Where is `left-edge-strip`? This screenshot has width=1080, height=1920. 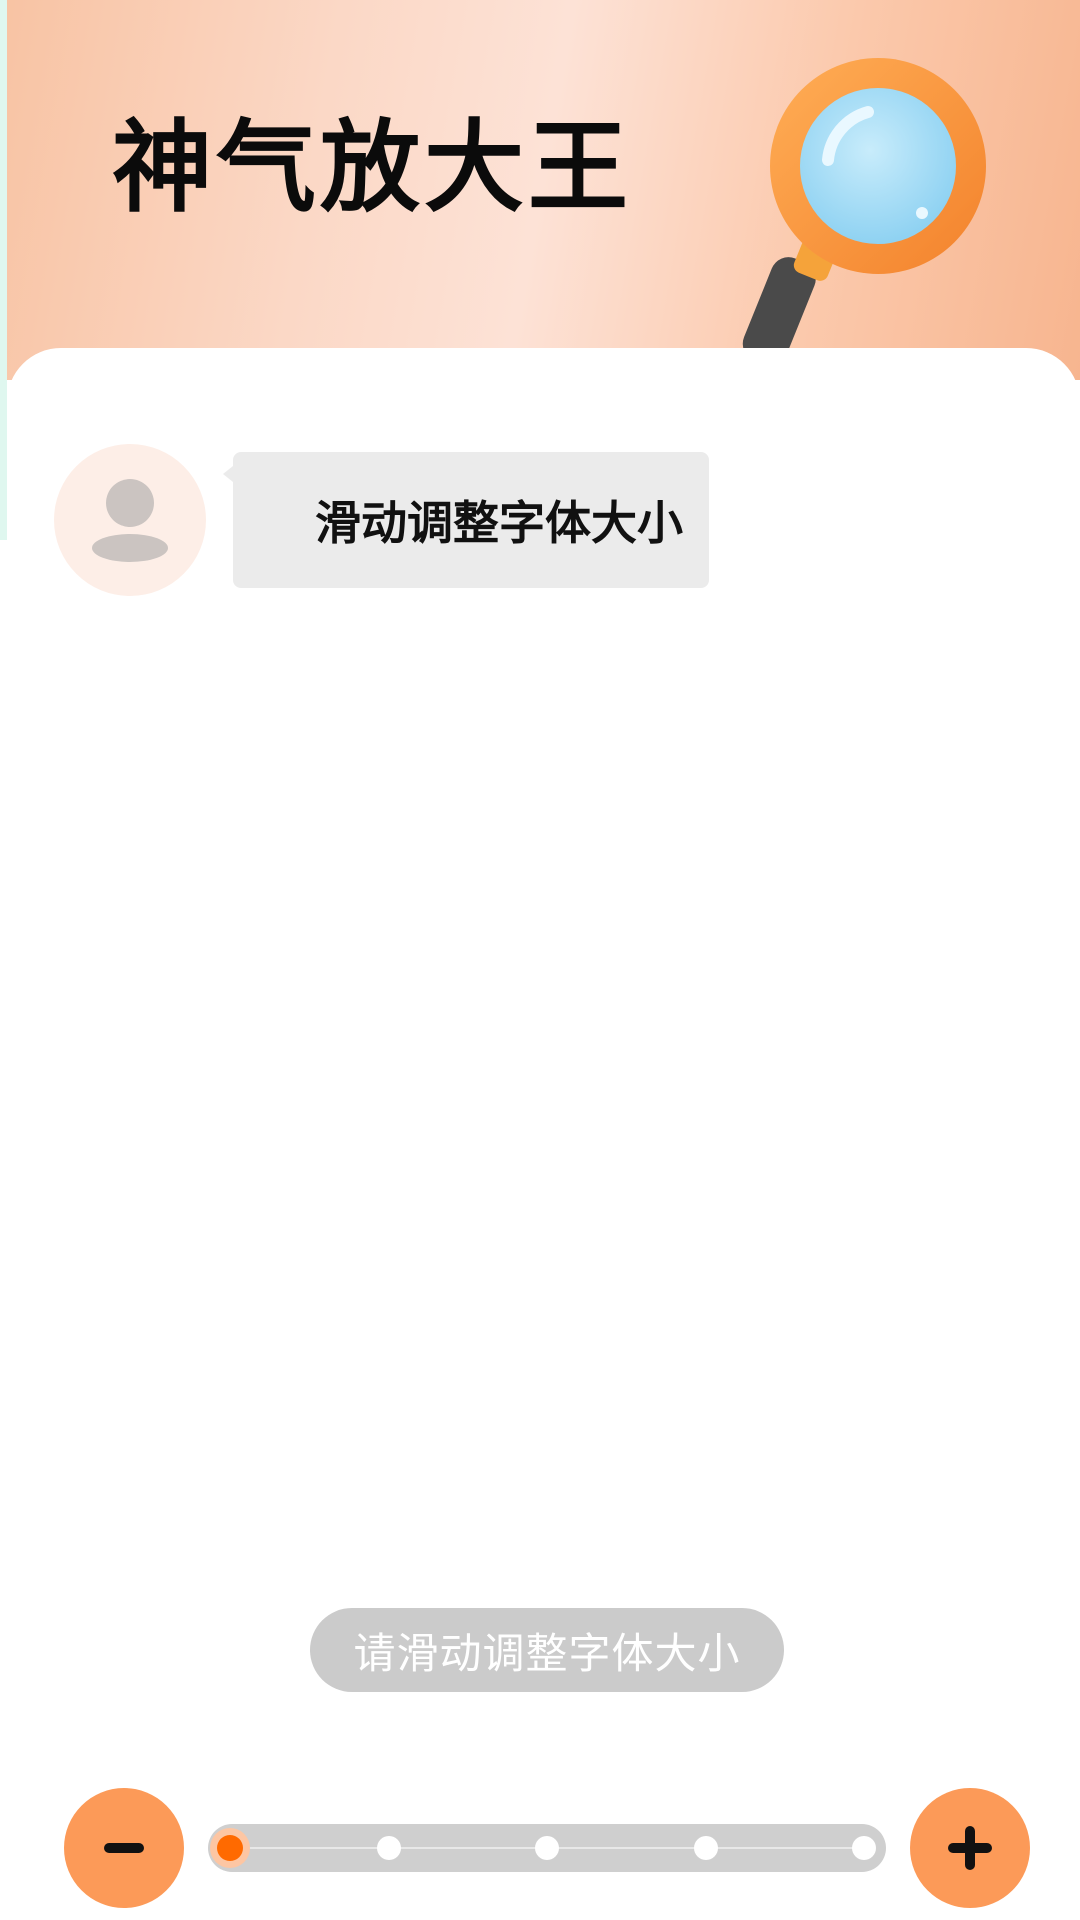 left-edge-strip is located at coordinates (3, 270).